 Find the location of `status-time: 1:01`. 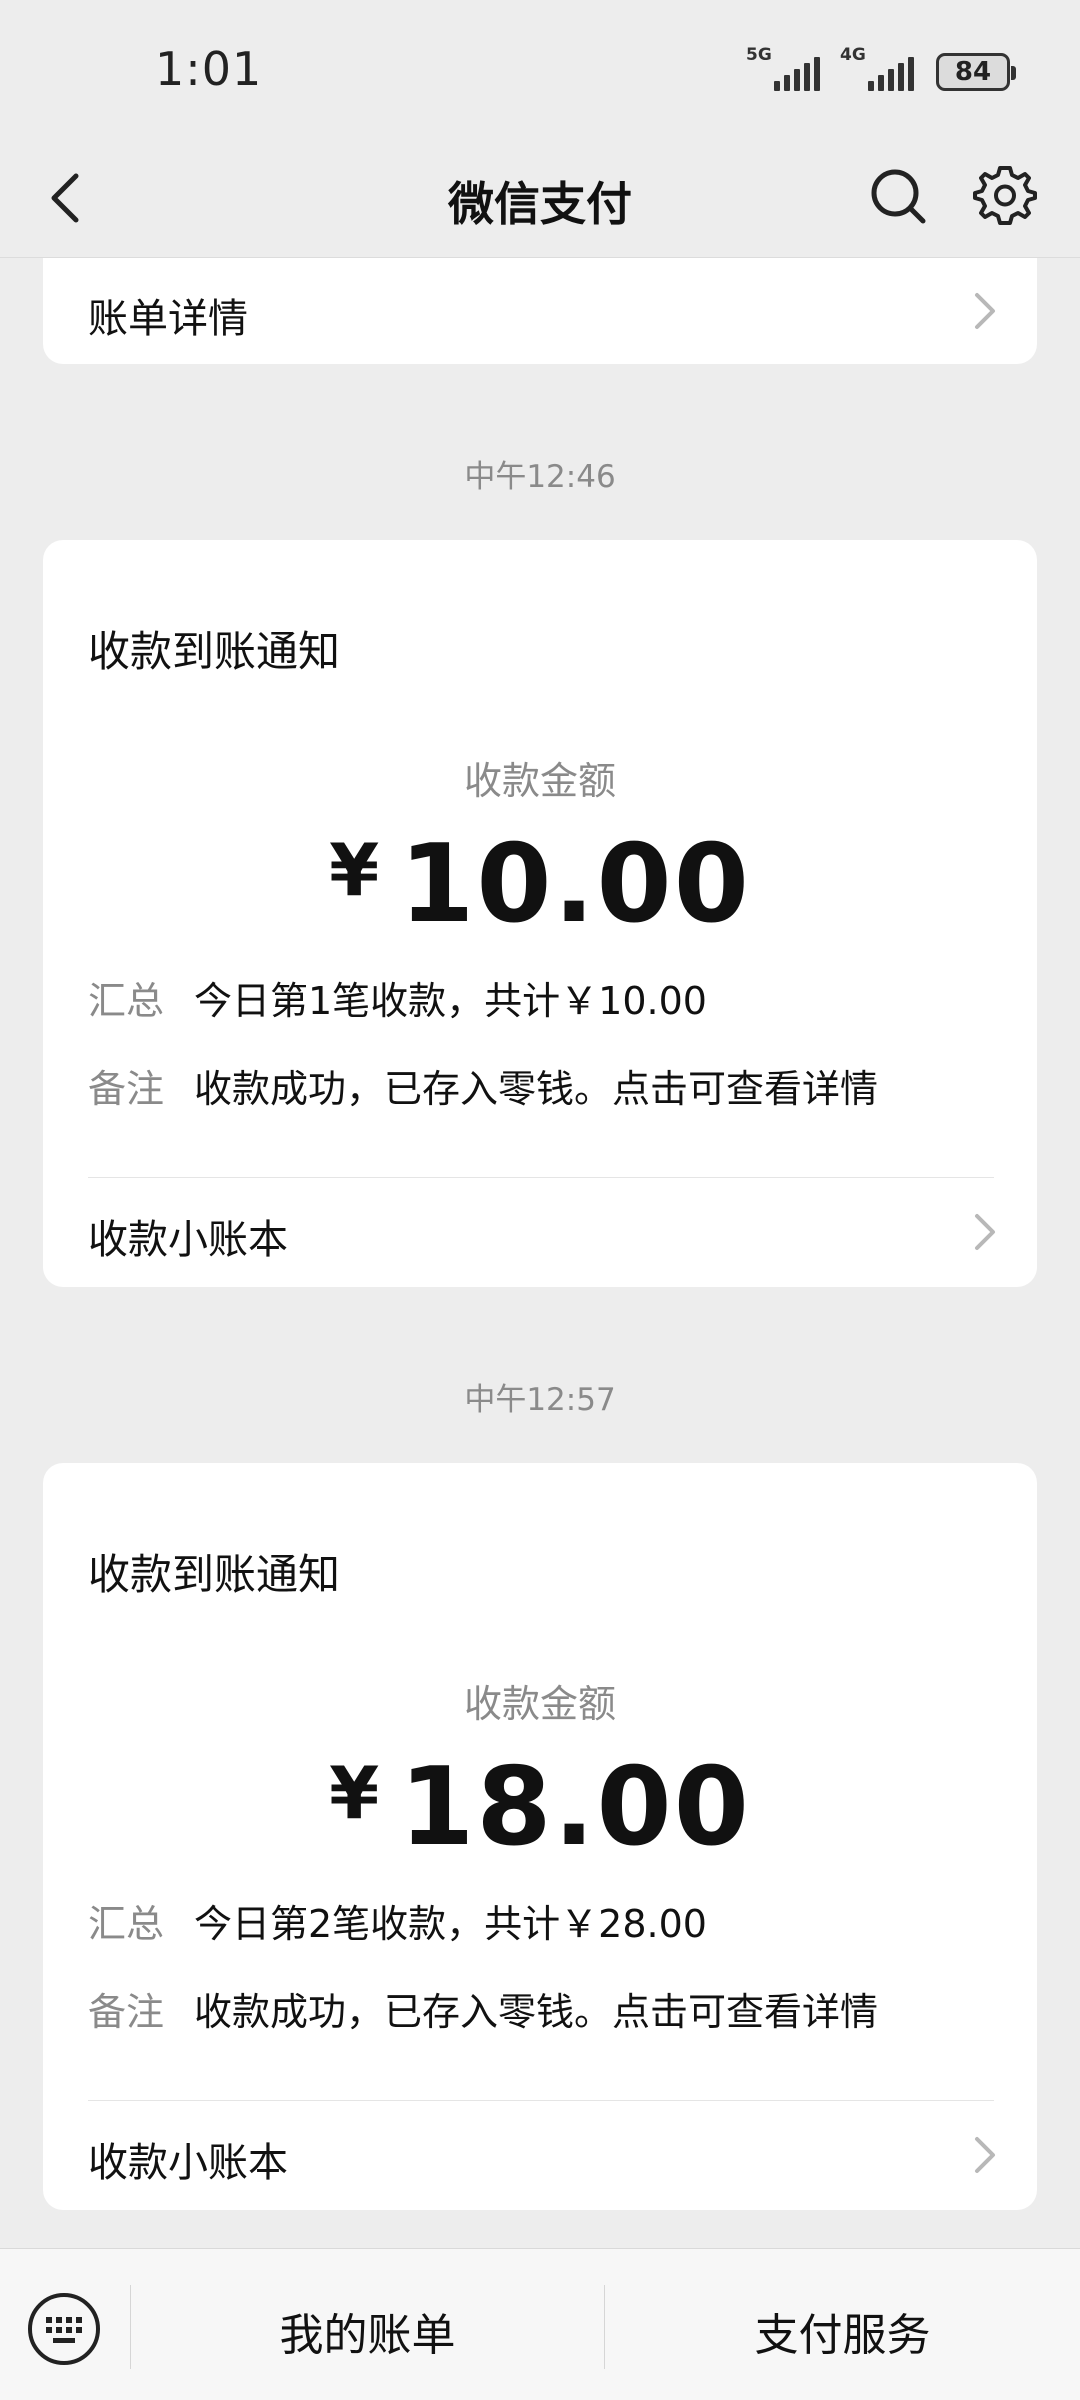

status-time: 1:01 is located at coordinates (209, 69).